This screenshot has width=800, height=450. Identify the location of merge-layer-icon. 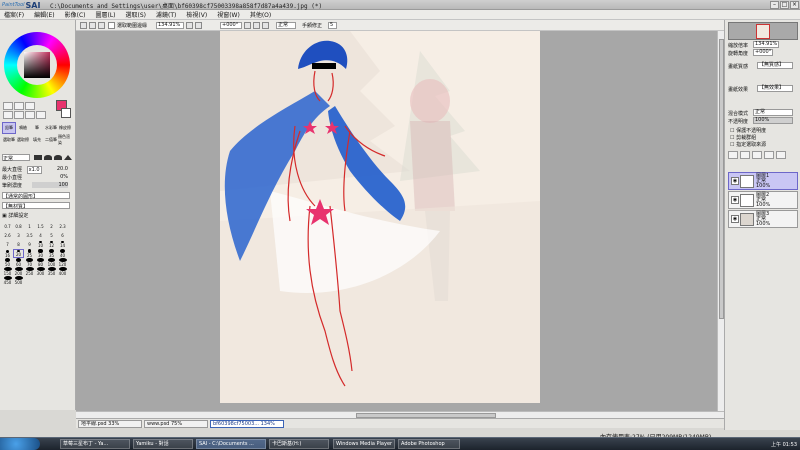
(769, 155).